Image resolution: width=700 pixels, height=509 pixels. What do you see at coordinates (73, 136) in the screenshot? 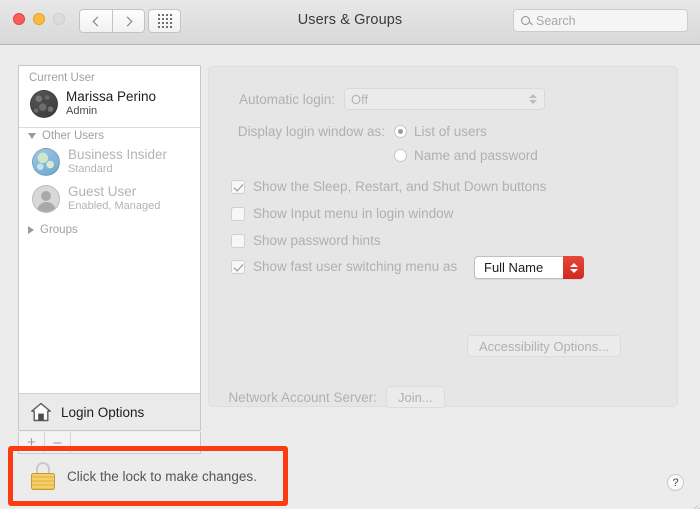
I see `other-users-label: Other Users` at bounding box center [73, 136].